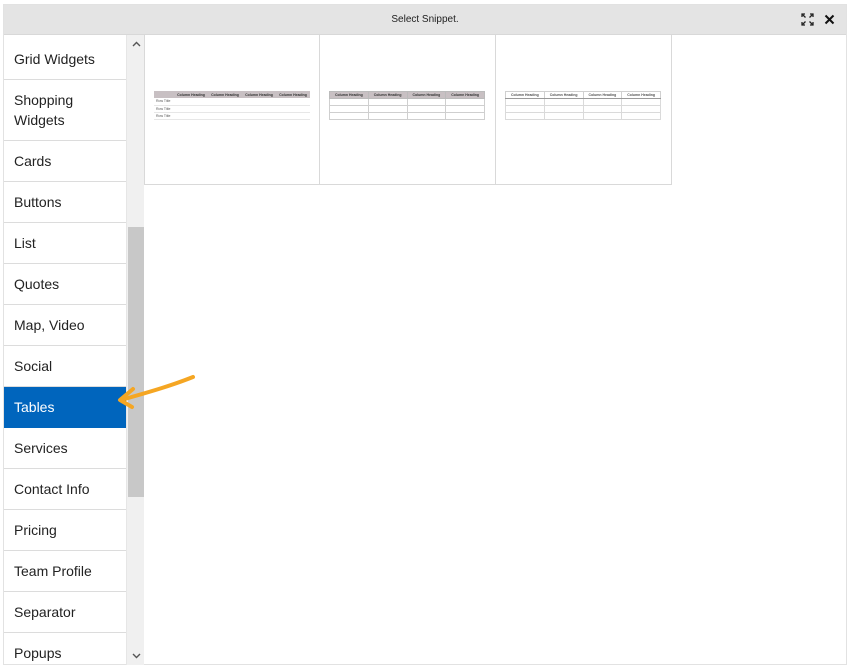 The width and height of the screenshot is (850, 669). I want to click on sidebar-item-label: Popups, so click(38, 653).